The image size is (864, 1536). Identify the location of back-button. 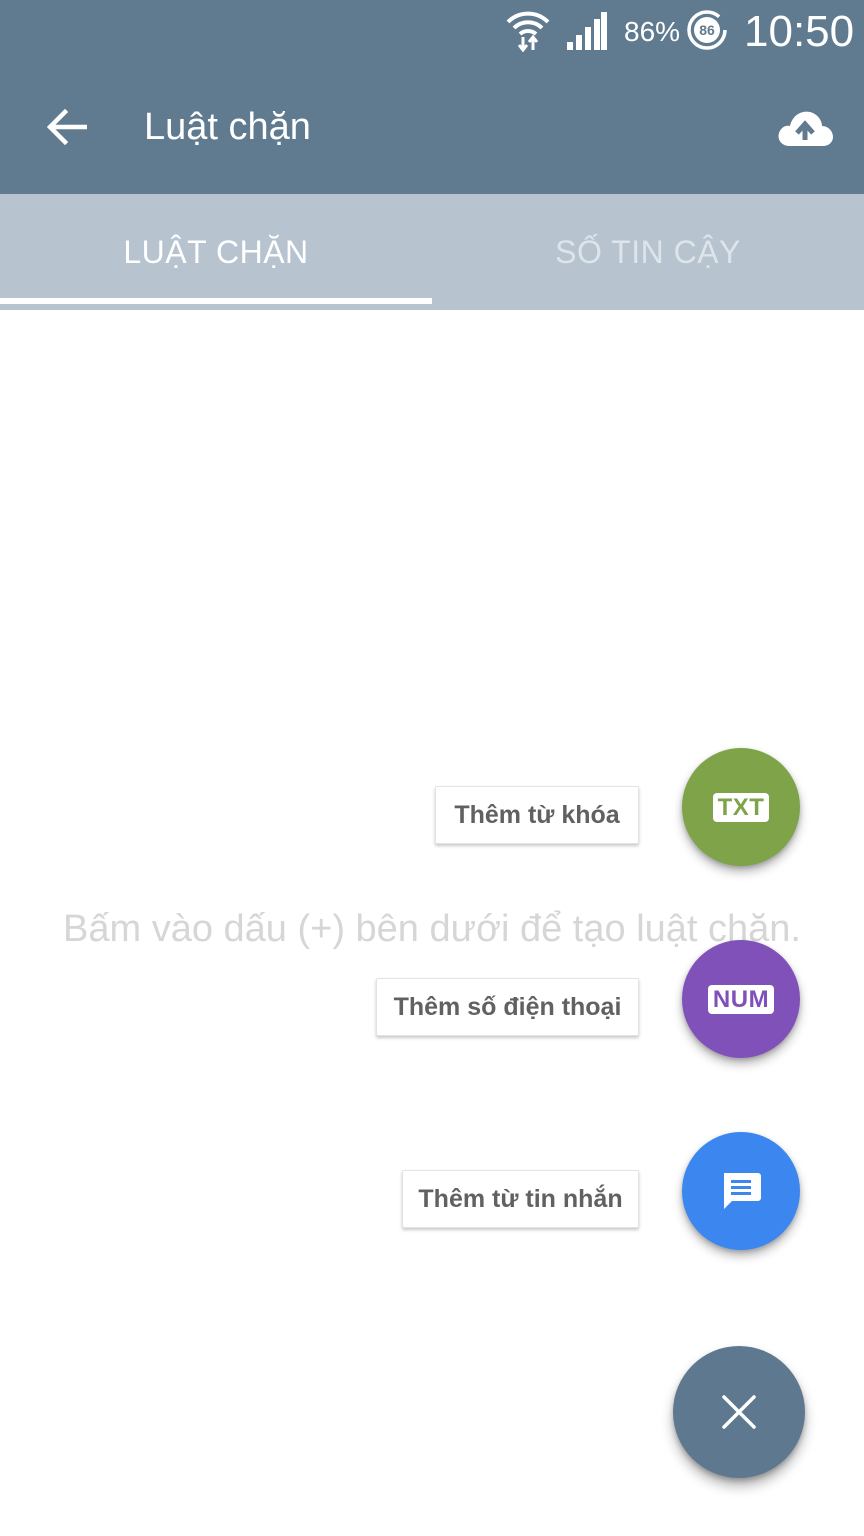
(67, 127).